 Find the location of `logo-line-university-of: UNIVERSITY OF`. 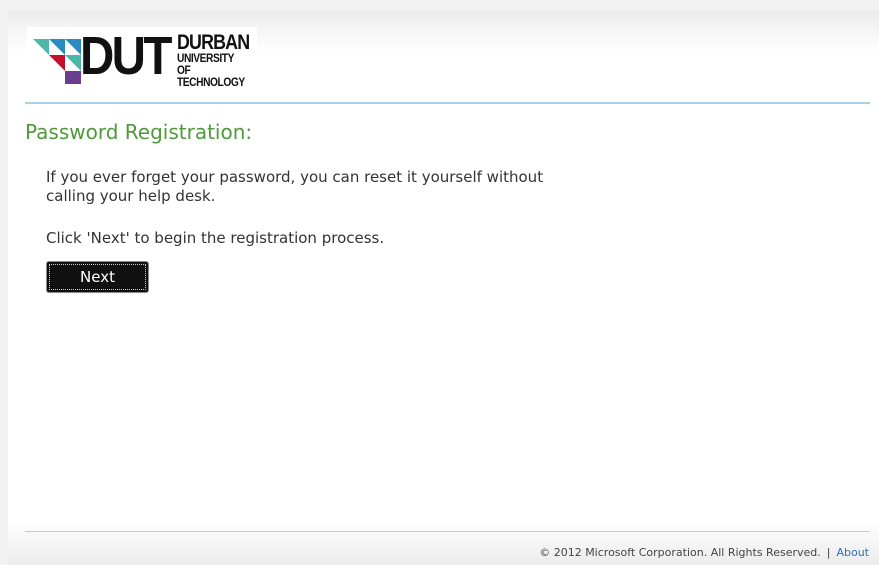

logo-line-university-of: UNIVERSITY OF is located at coordinates (205, 64).